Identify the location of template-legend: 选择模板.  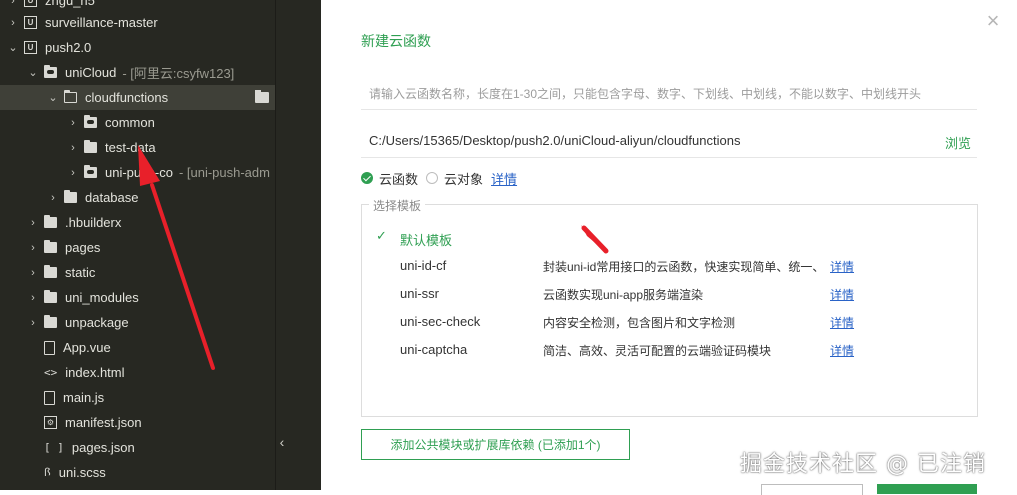
(397, 205).